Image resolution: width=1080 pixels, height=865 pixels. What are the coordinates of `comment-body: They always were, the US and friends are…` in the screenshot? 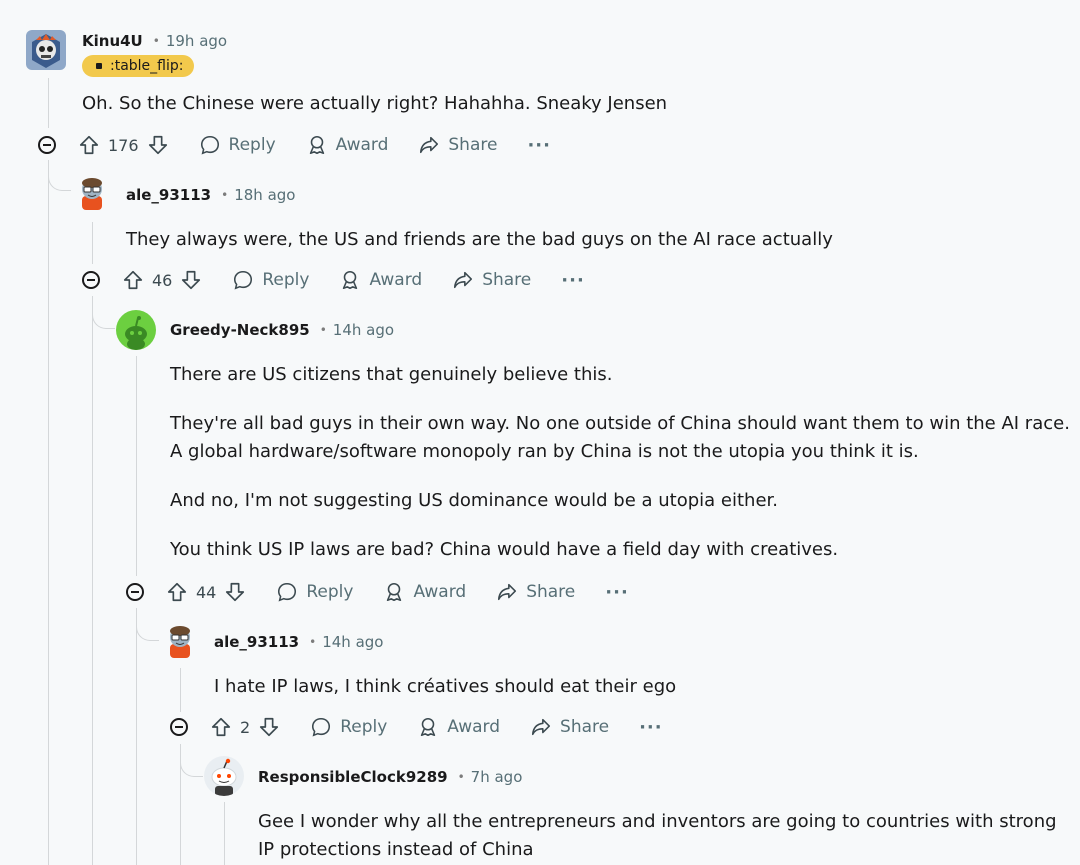 It's located at (479, 240).